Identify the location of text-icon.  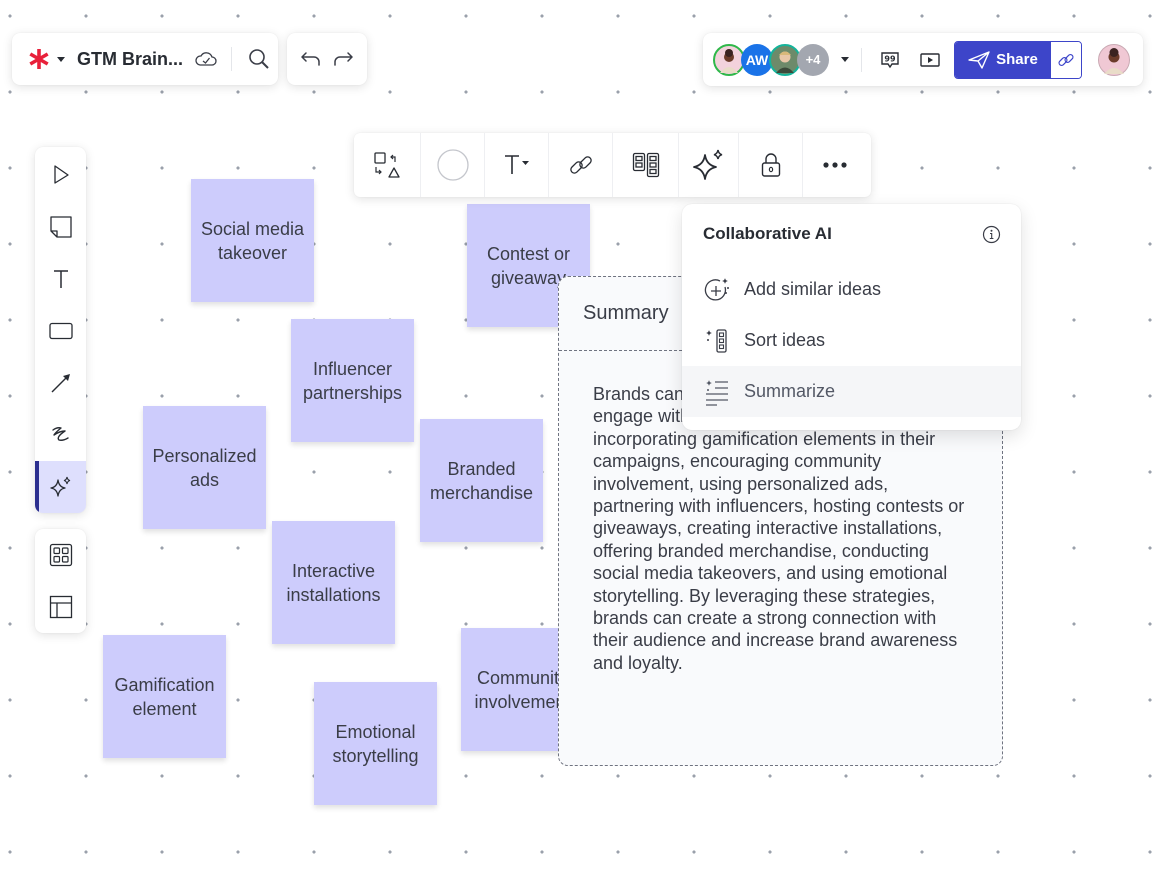
(60, 279).